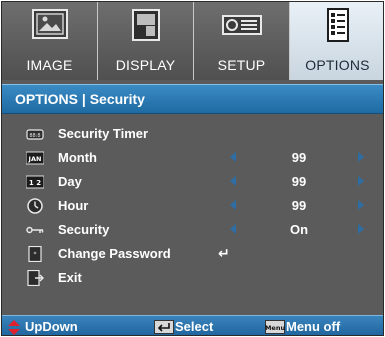 Image resolution: width=385 pixels, height=337 pixels. What do you see at coordinates (242, 41) in the screenshot?
I see `tab-setup: SETUP` at bounding box center [242, 41].